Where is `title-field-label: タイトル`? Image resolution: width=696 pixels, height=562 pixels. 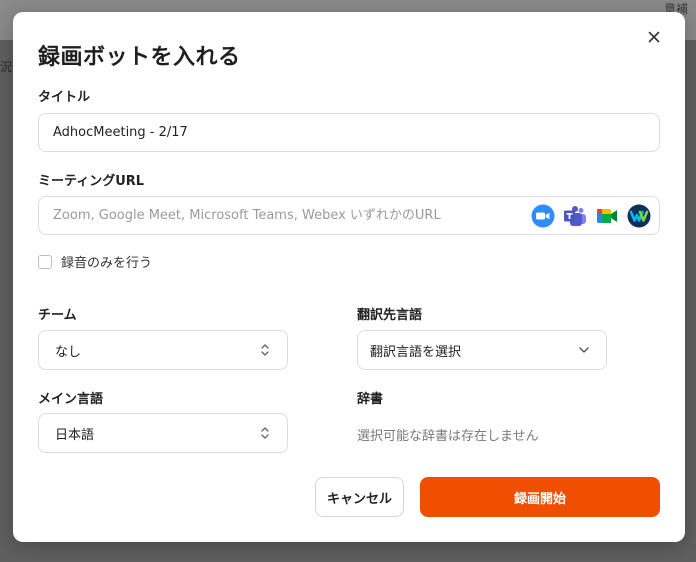
title-field-label: タイトル is located at coordinates (64, 97).